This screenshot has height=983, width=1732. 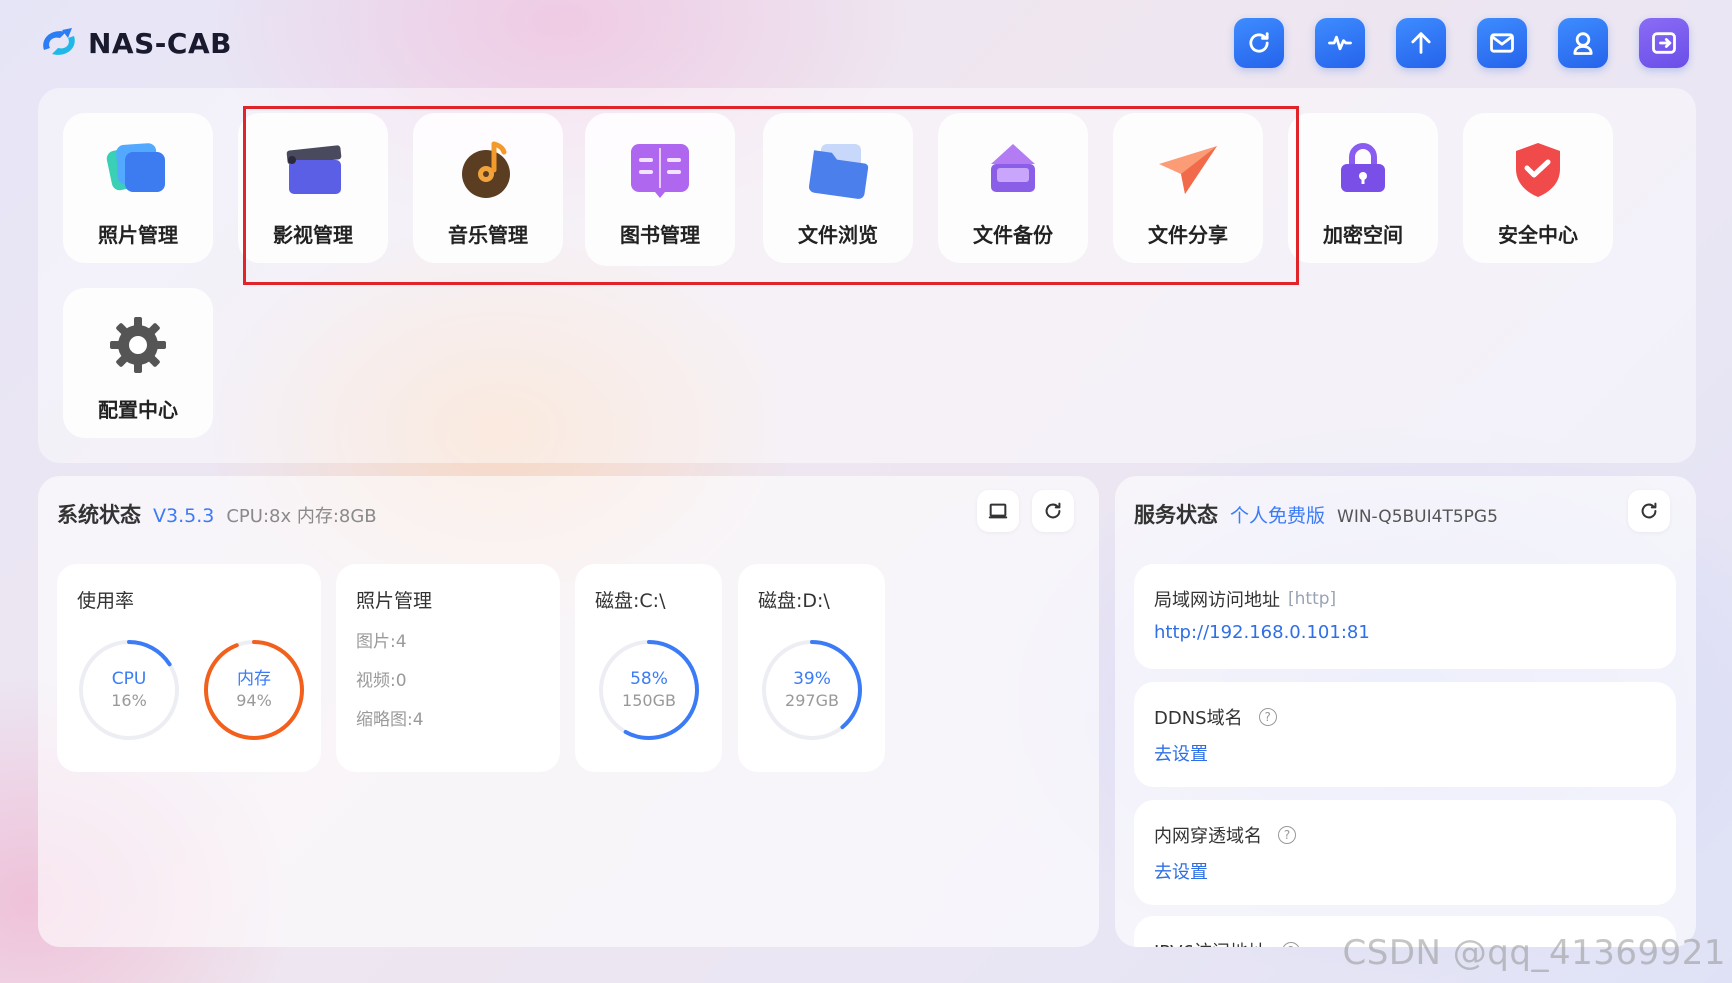 What do you see at coordinates (138, 170) in the screenshot?
I see `photos-icon` at bounding box center [138, 170].